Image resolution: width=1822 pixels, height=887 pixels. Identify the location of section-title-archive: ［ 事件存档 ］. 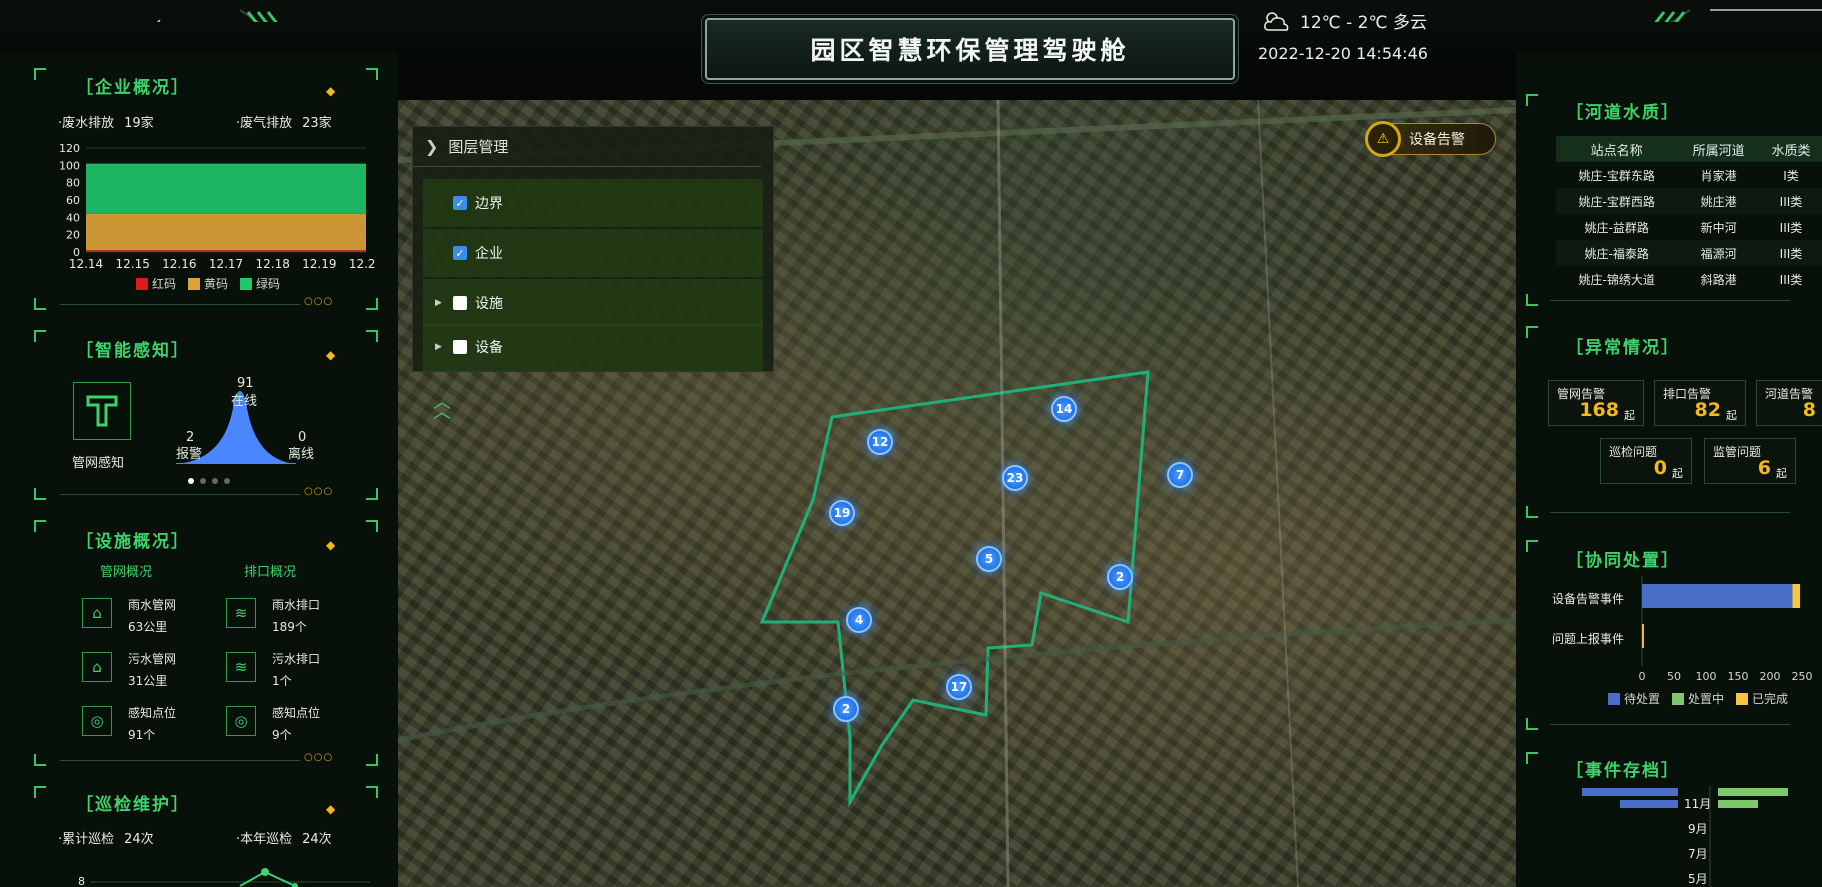
(1623, 771).